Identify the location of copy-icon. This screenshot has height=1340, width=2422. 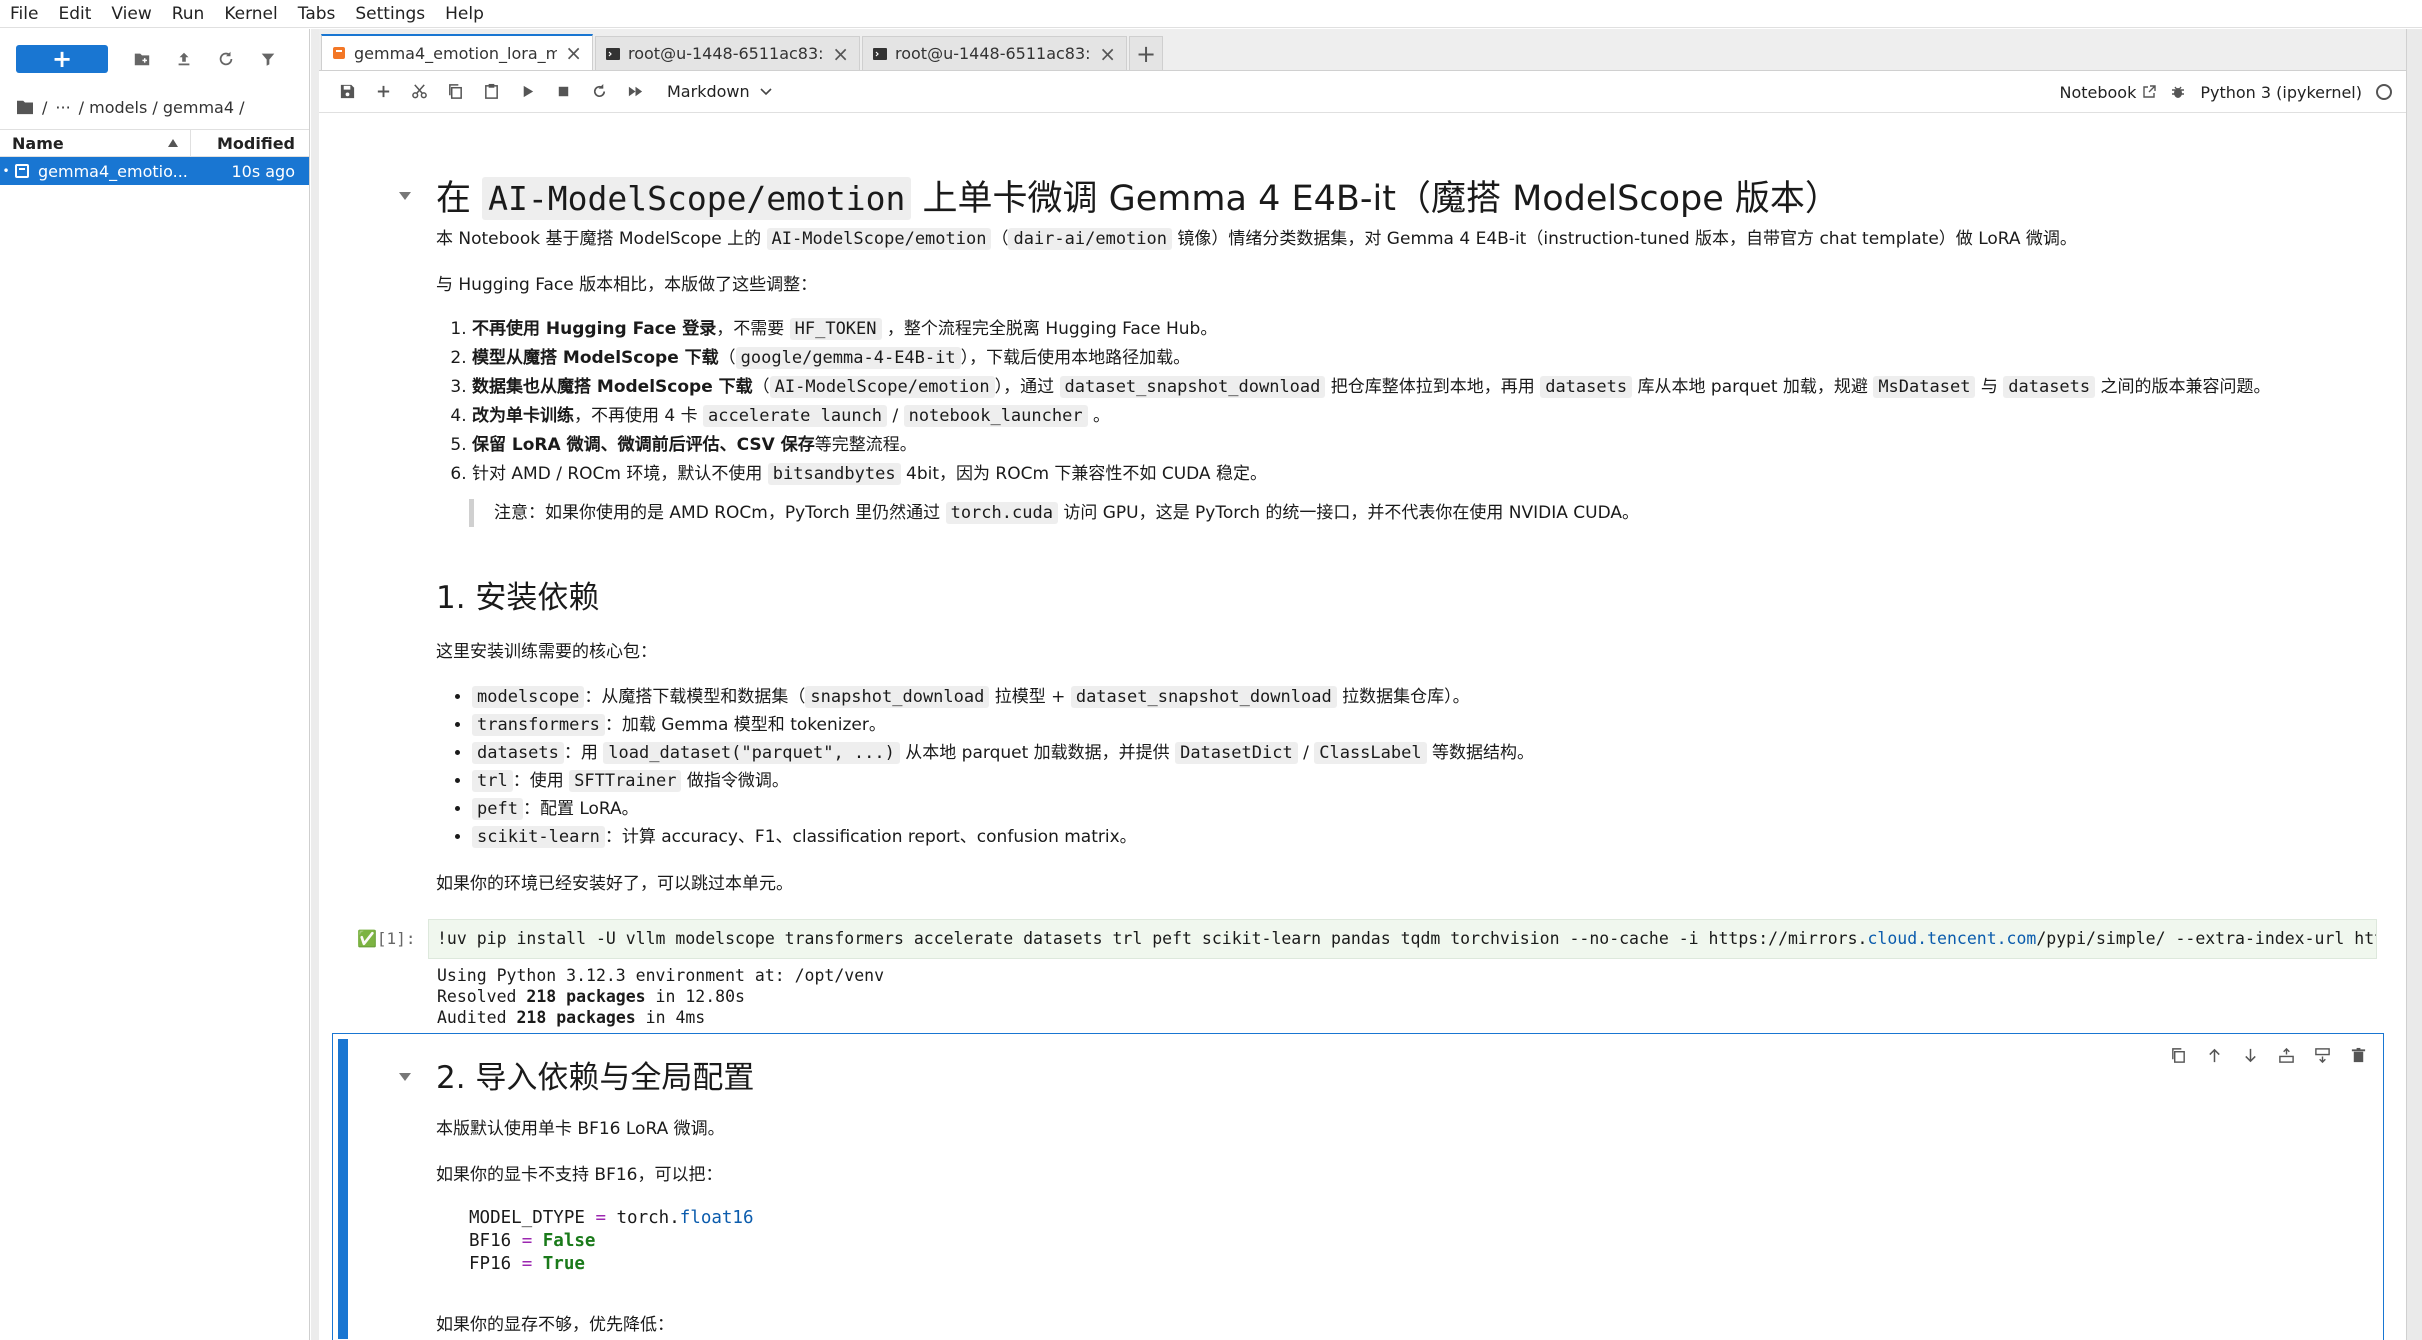
(455, 92).